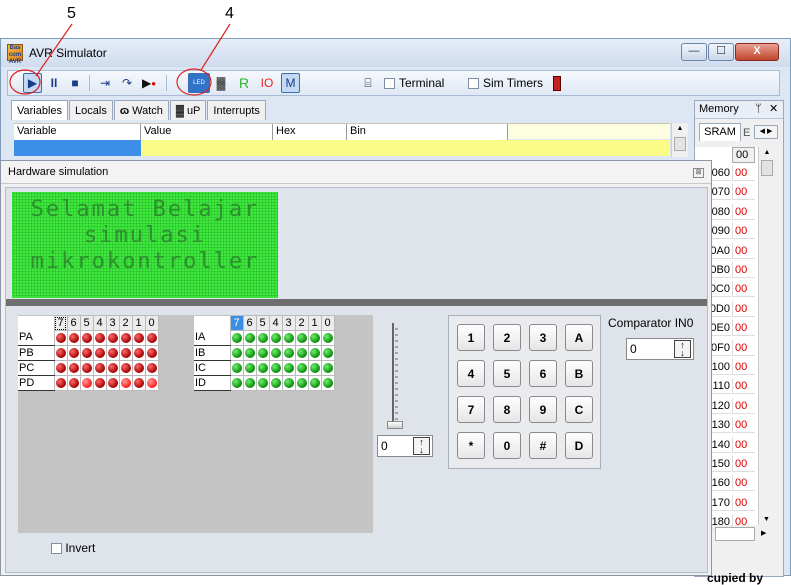 The width and height of the screenshot is (791, 585). What do you see at coordinates (471, 337) in the screenshot?
I see `keypad-key: 1` at bounding box center [471, 337].